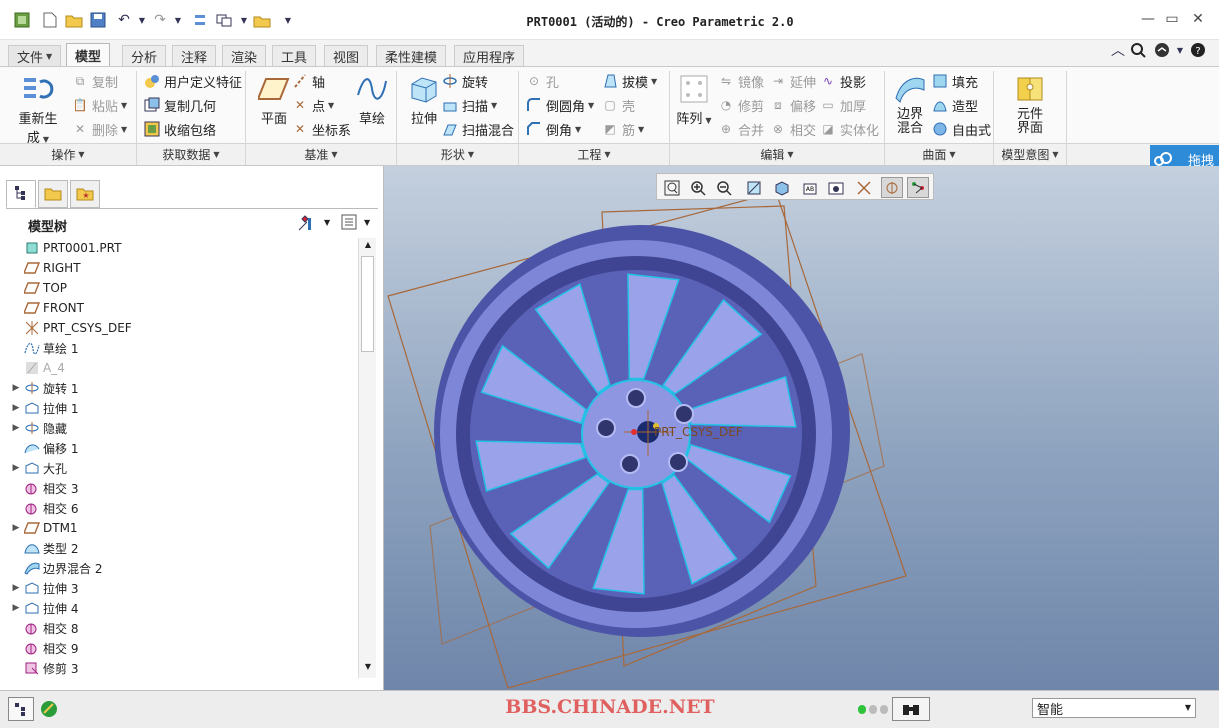  What do you see at coordinates (44, 508) in the screenshot?
I see `tree-item: 相交 6` at bounding box center [44, 508].